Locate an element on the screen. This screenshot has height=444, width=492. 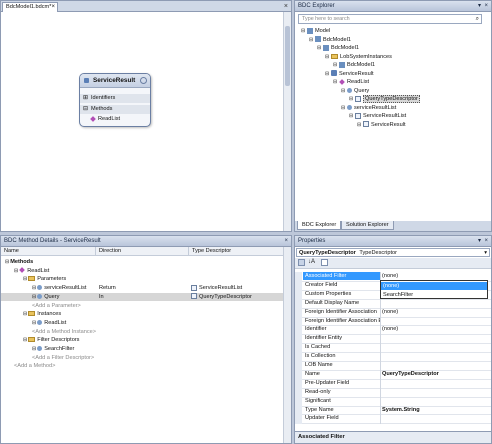
dropdown-option: SearchFilter is located at coordinates (434, 295).